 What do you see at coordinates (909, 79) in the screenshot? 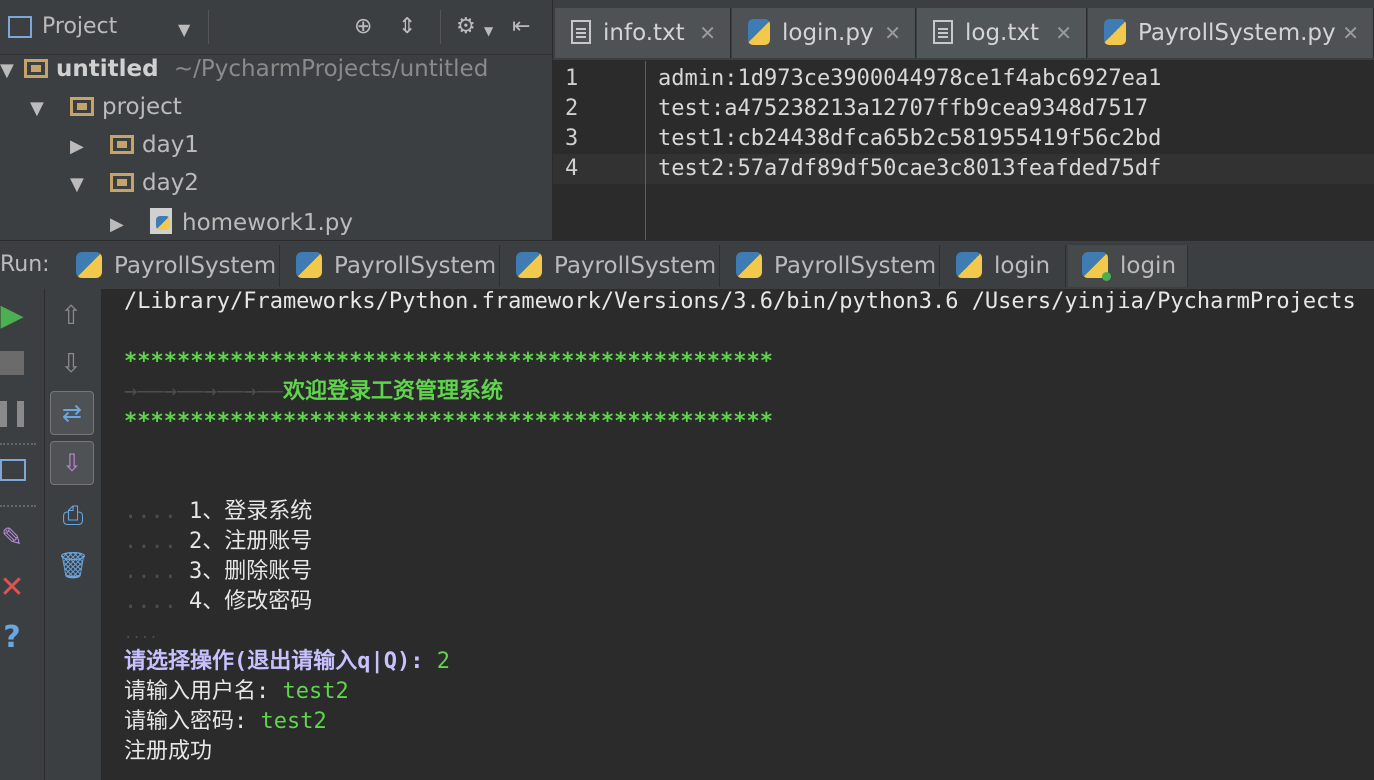
I see `code-line: admin:1d973ce3900044978ce1f4abc6927ea1` at bounding box center [909, 79].